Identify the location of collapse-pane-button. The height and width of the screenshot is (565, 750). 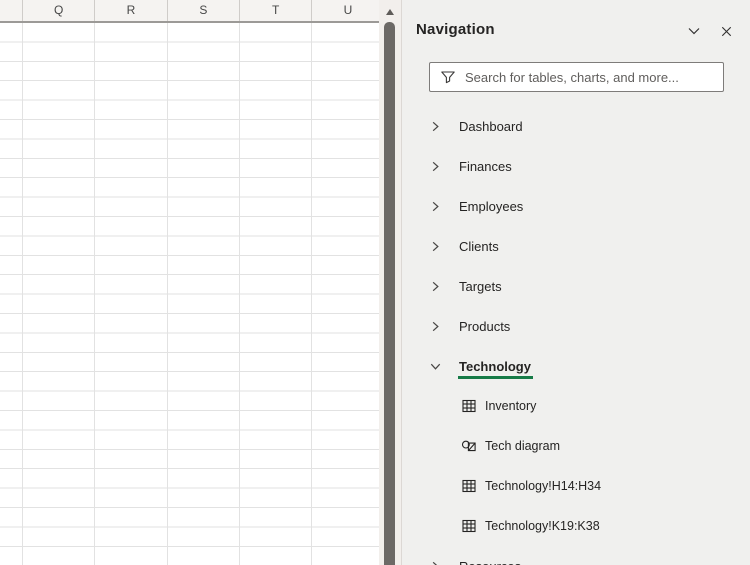
(694, 31).